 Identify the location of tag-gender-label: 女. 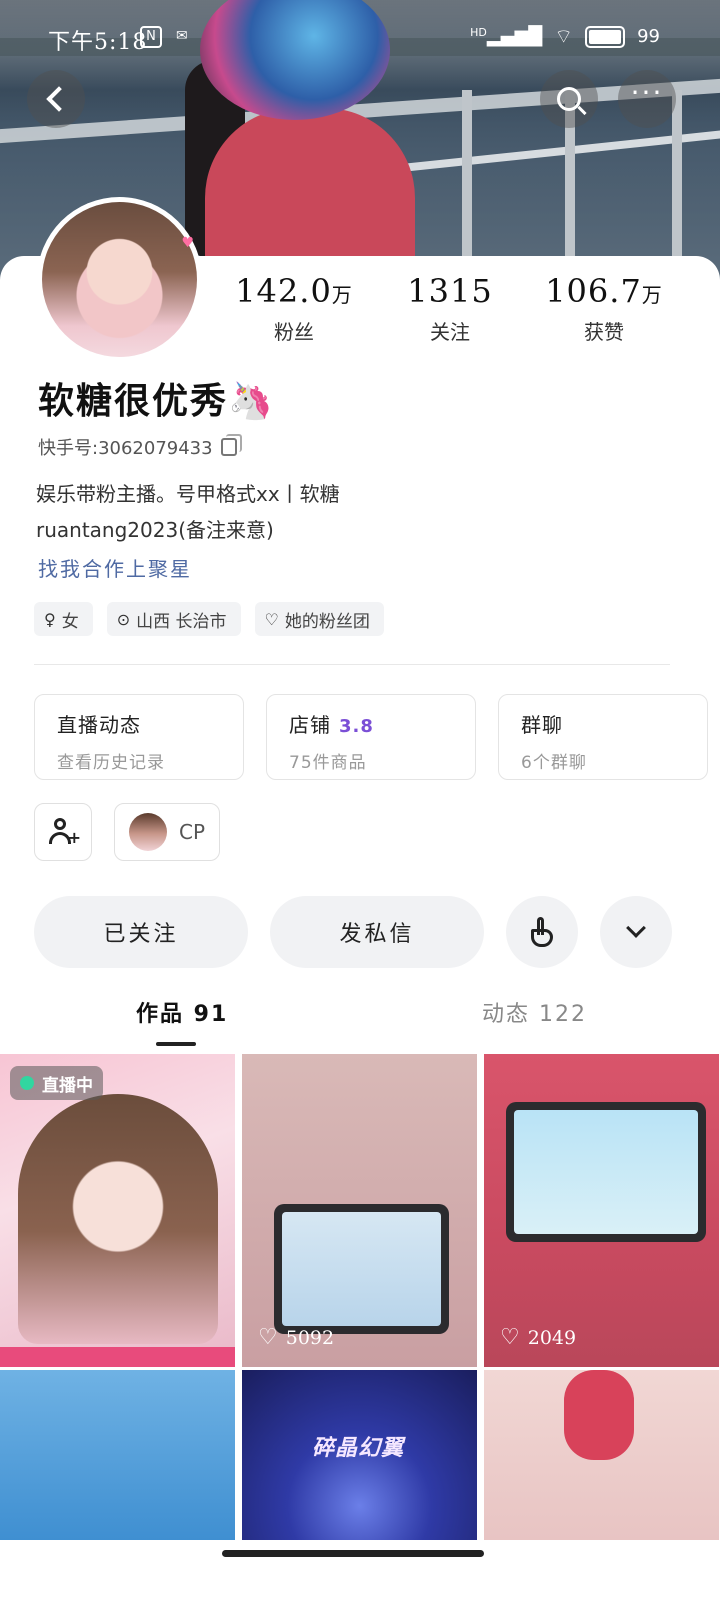
(70, 621).